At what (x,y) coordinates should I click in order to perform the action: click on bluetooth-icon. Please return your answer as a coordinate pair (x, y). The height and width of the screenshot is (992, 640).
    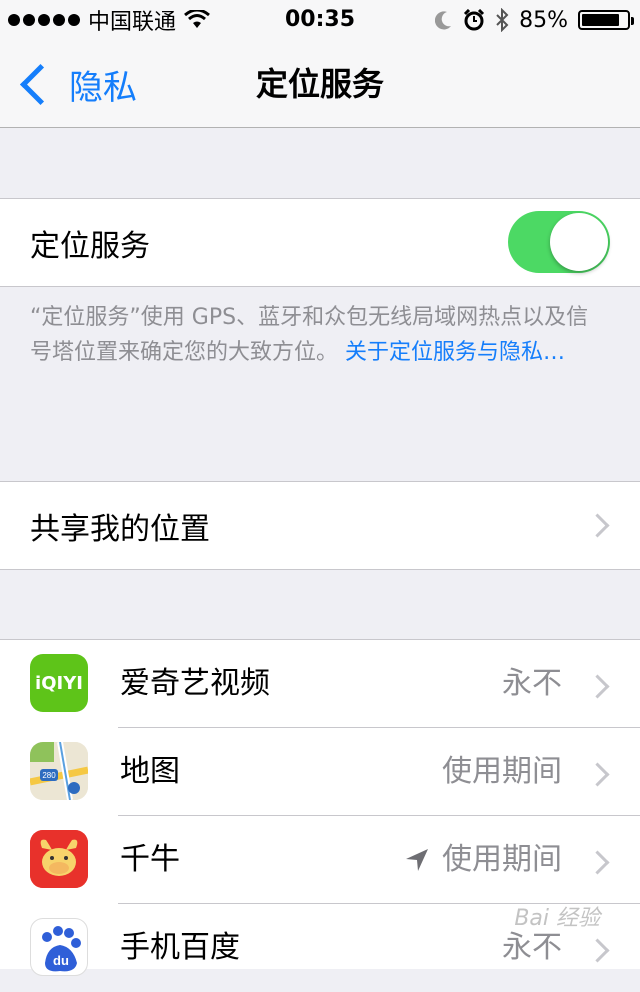
    Looking at the image, I should click on (502, 20).